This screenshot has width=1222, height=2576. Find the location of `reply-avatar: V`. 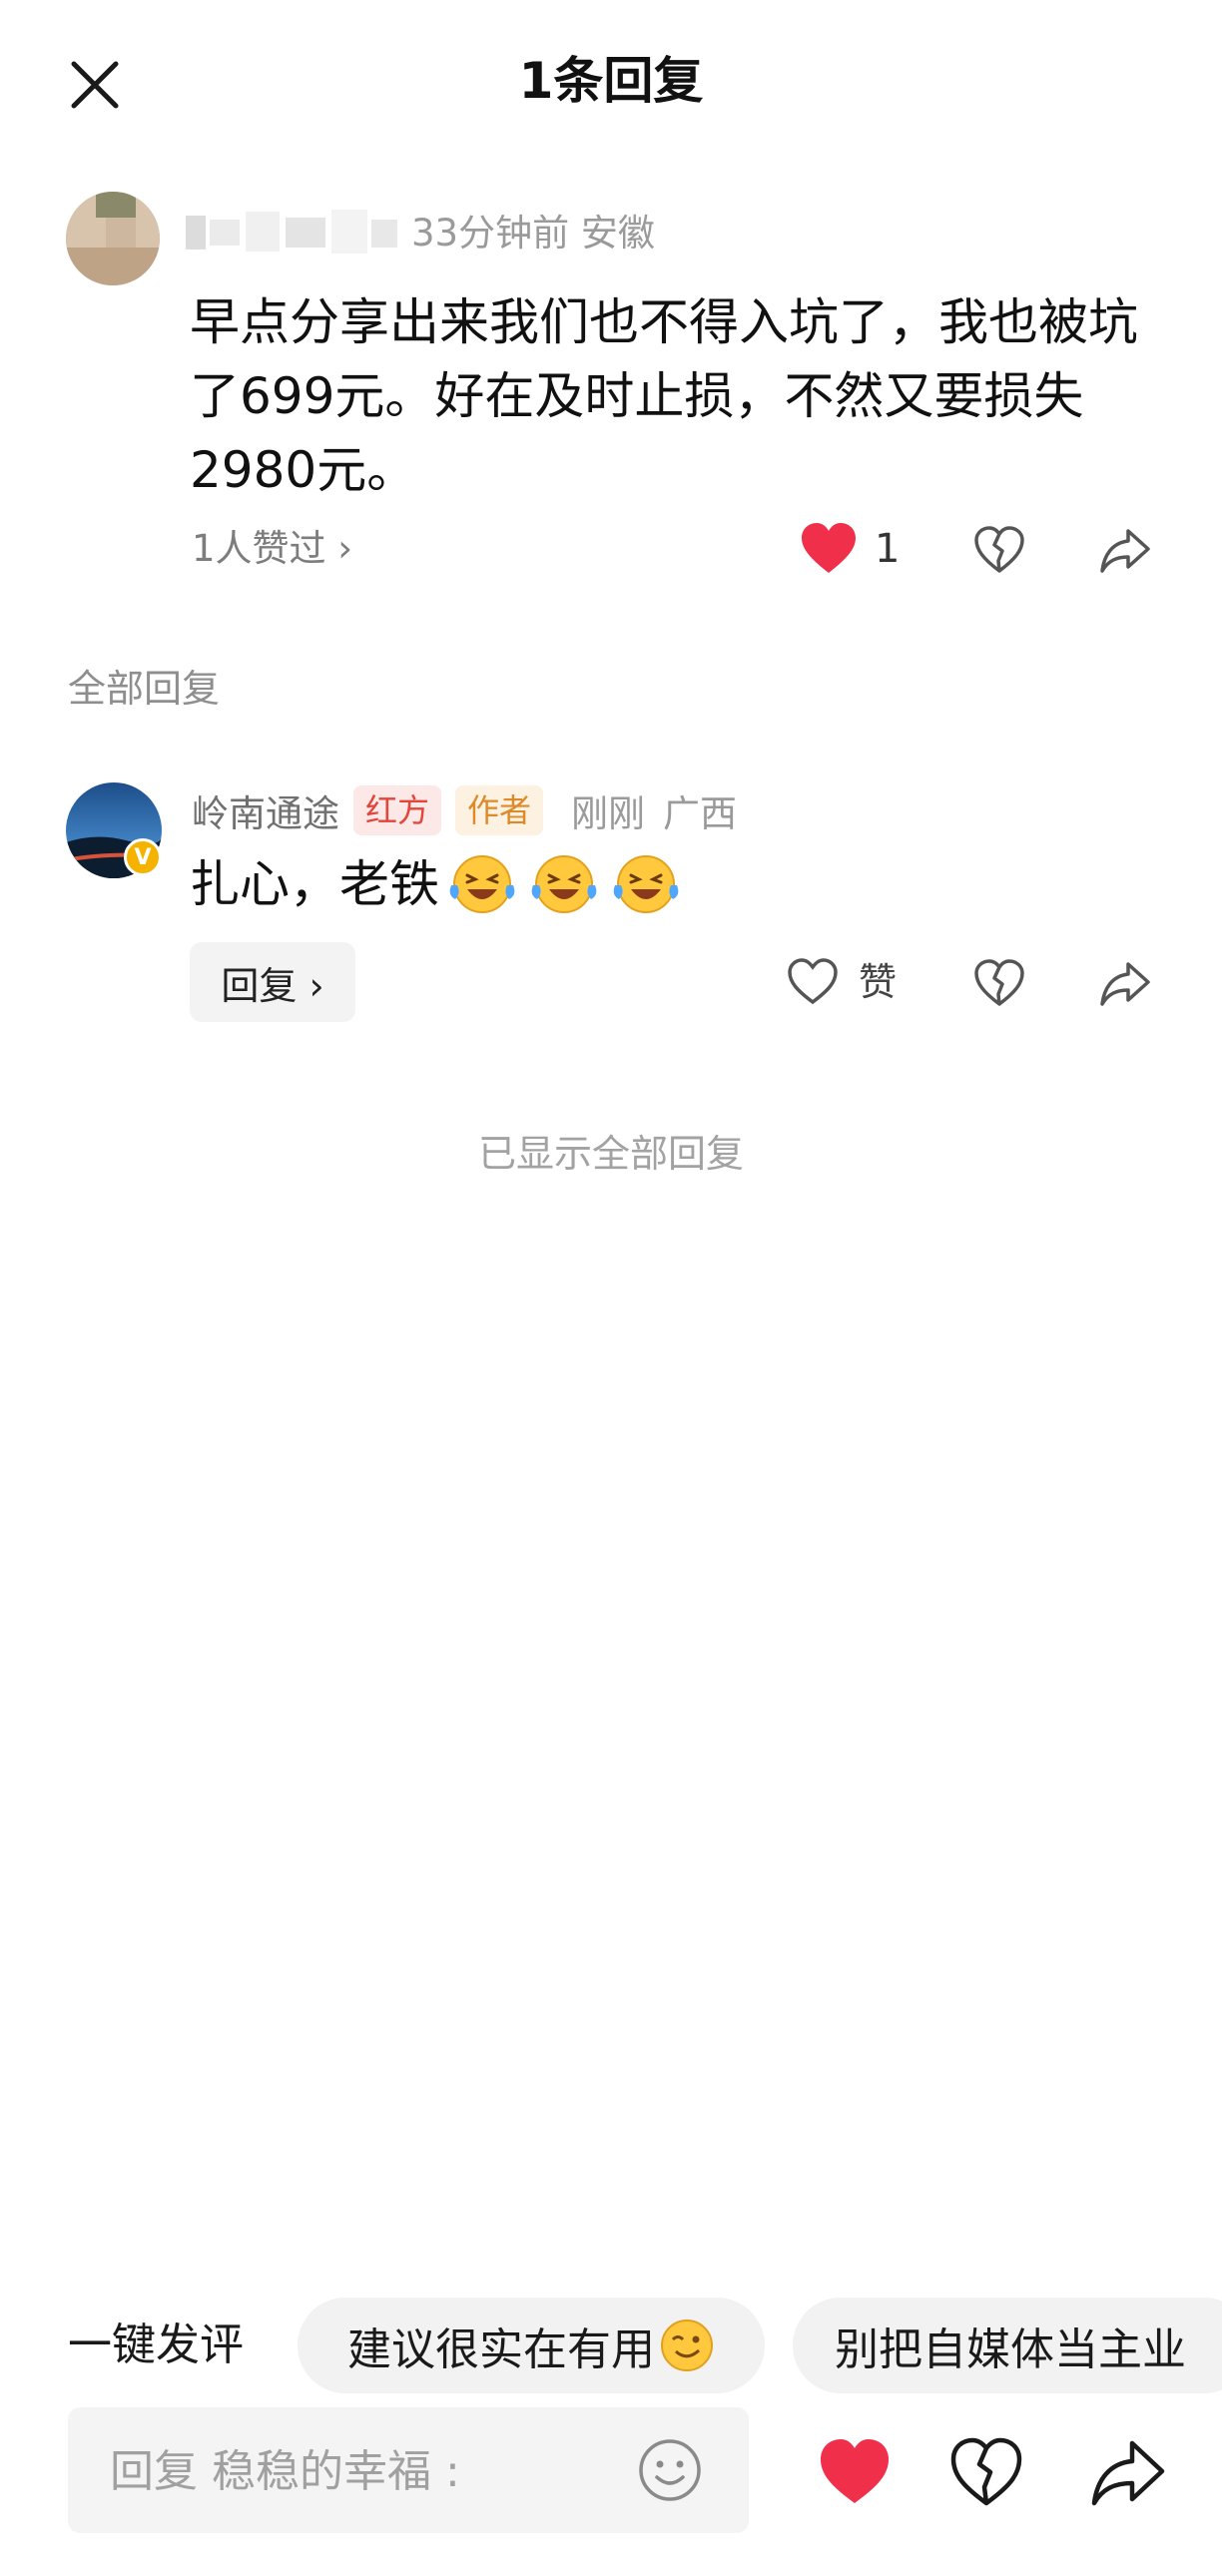

reply-avatar: V is located at coordinates (114, 830).